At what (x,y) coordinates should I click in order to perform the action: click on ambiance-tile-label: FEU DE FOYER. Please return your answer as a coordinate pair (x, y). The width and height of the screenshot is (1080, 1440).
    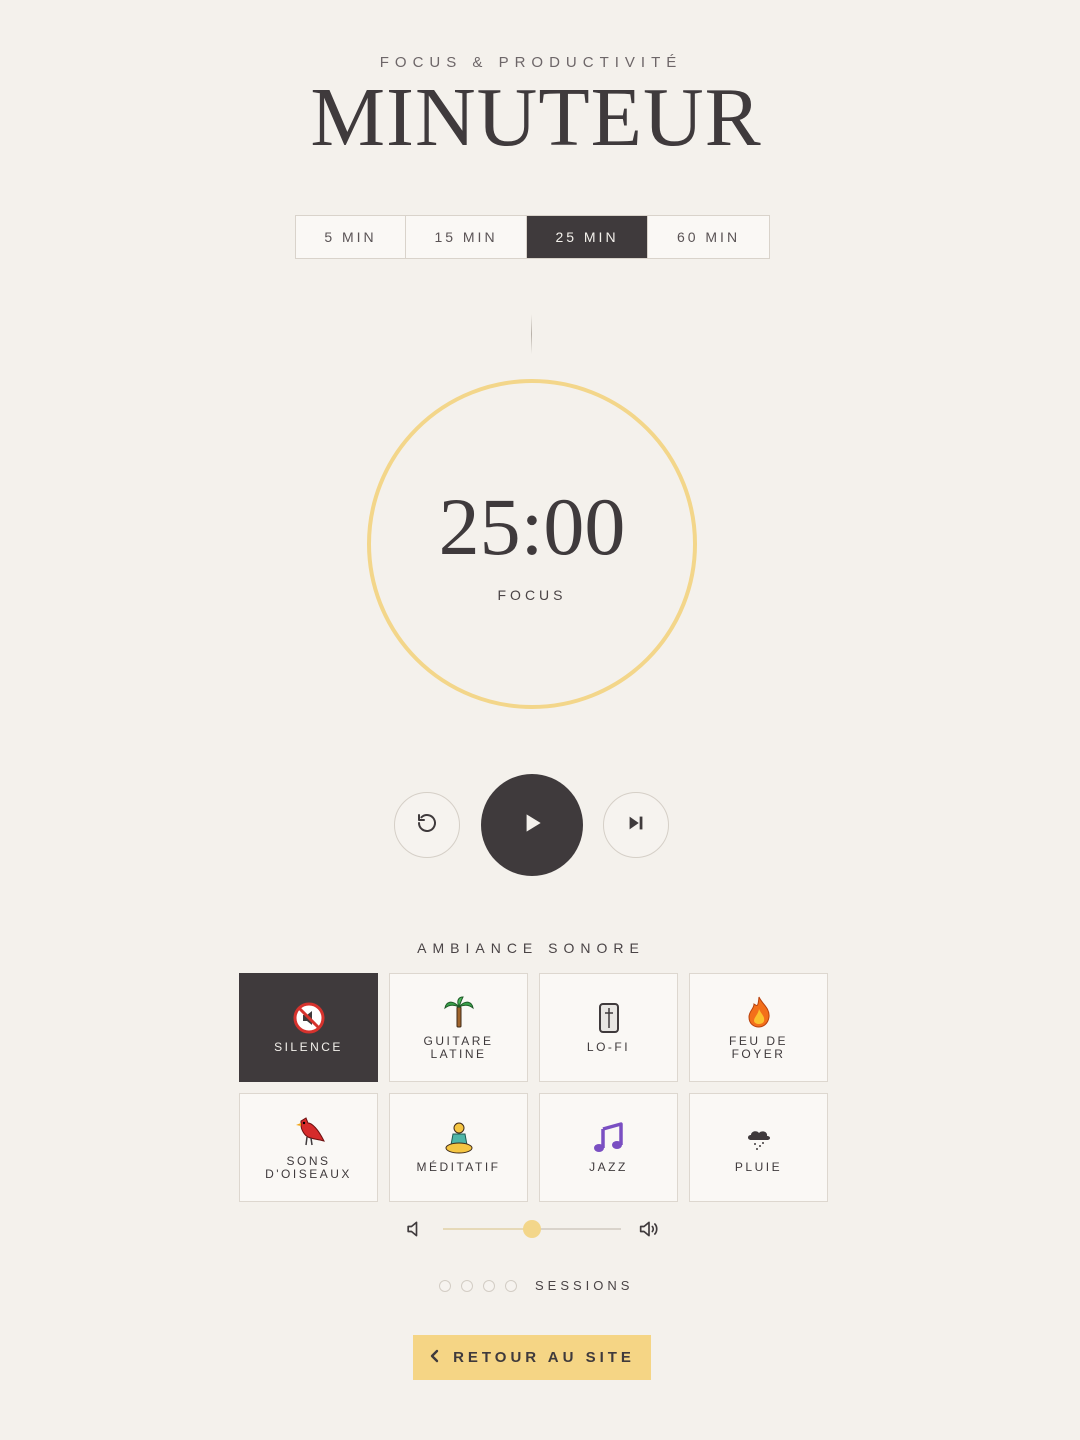
    Looking at the image, I should click on (758, 1047).